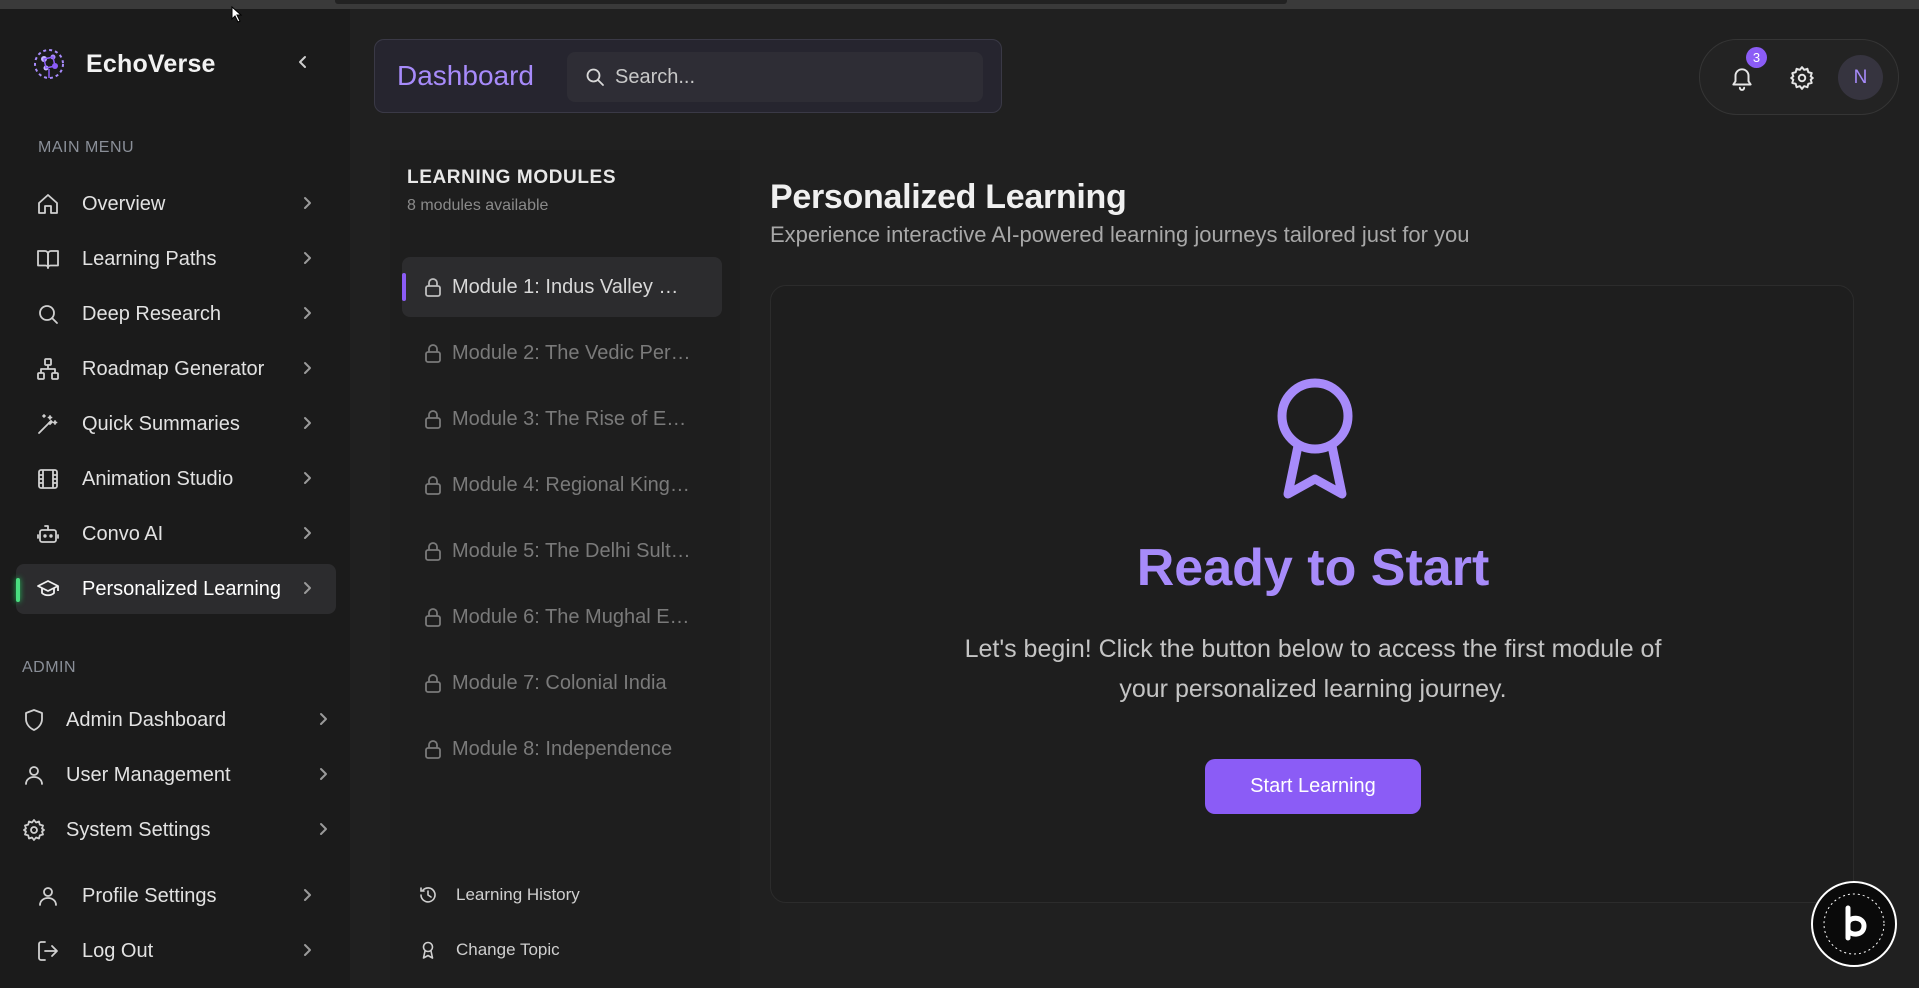  Describe the element at coordinates (595, 77) in the screenshot. I see `search-icon` at that location.